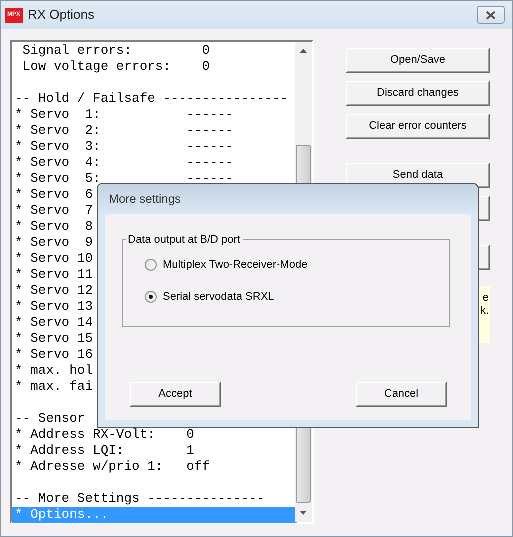  I want to click on note-text: e, so click(485, 298).